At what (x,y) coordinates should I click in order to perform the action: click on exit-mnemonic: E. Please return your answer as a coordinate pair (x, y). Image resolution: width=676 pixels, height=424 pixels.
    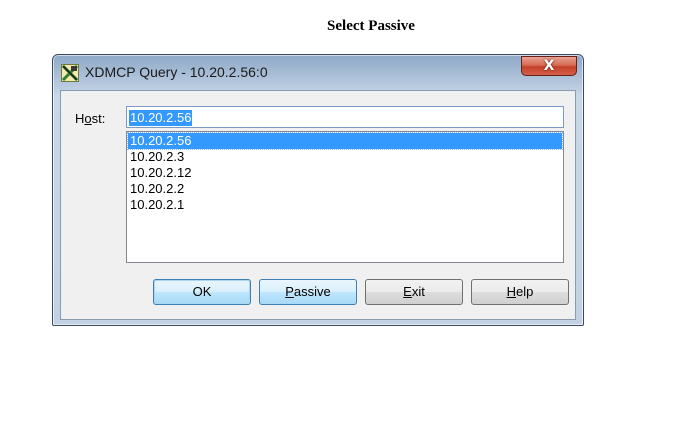
    Looking at the image, I should click on (407, 291).